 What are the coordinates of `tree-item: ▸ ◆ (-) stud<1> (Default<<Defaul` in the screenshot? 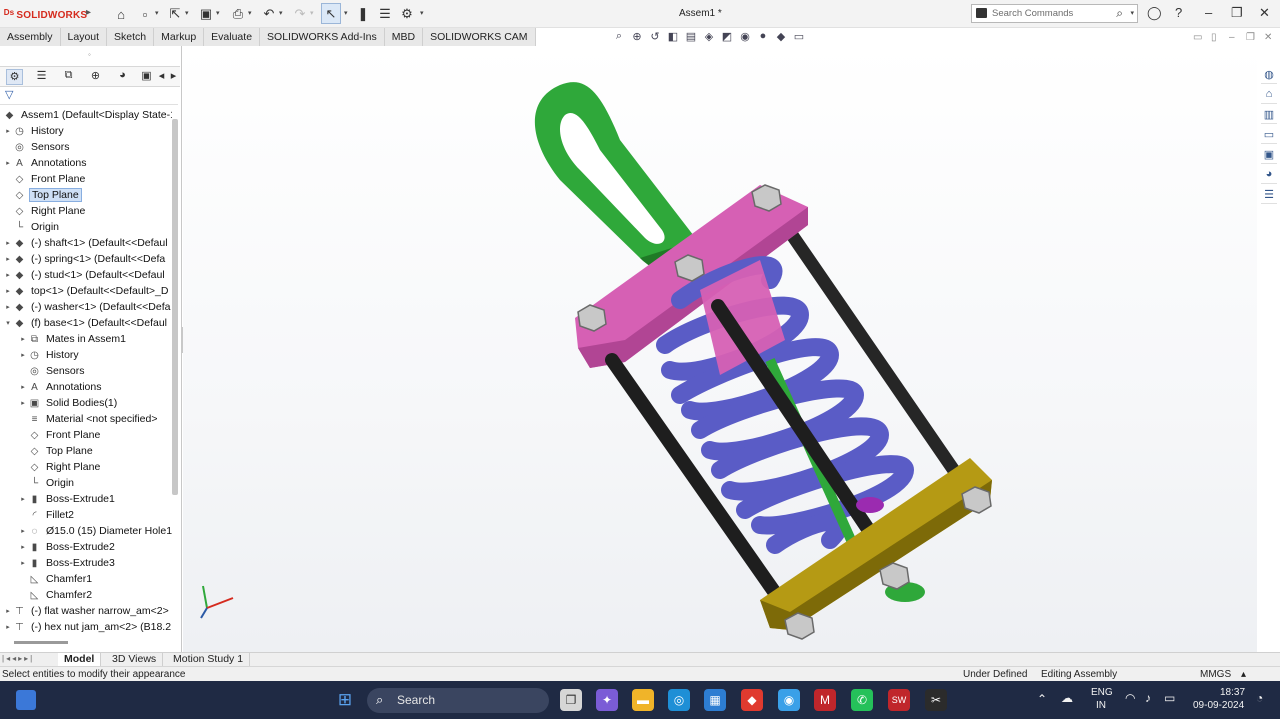 It's located at (85, 275).